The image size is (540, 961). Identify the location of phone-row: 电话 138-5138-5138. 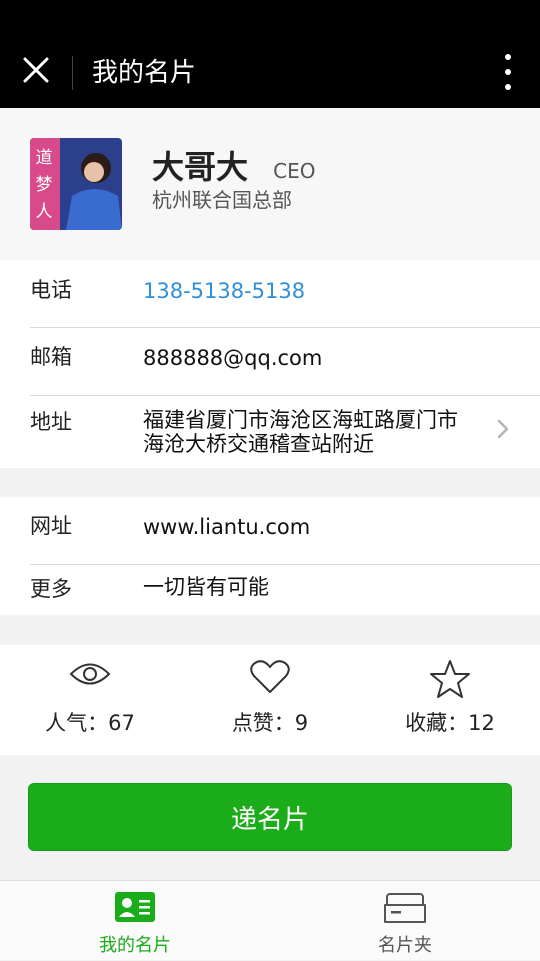
(270, 293).